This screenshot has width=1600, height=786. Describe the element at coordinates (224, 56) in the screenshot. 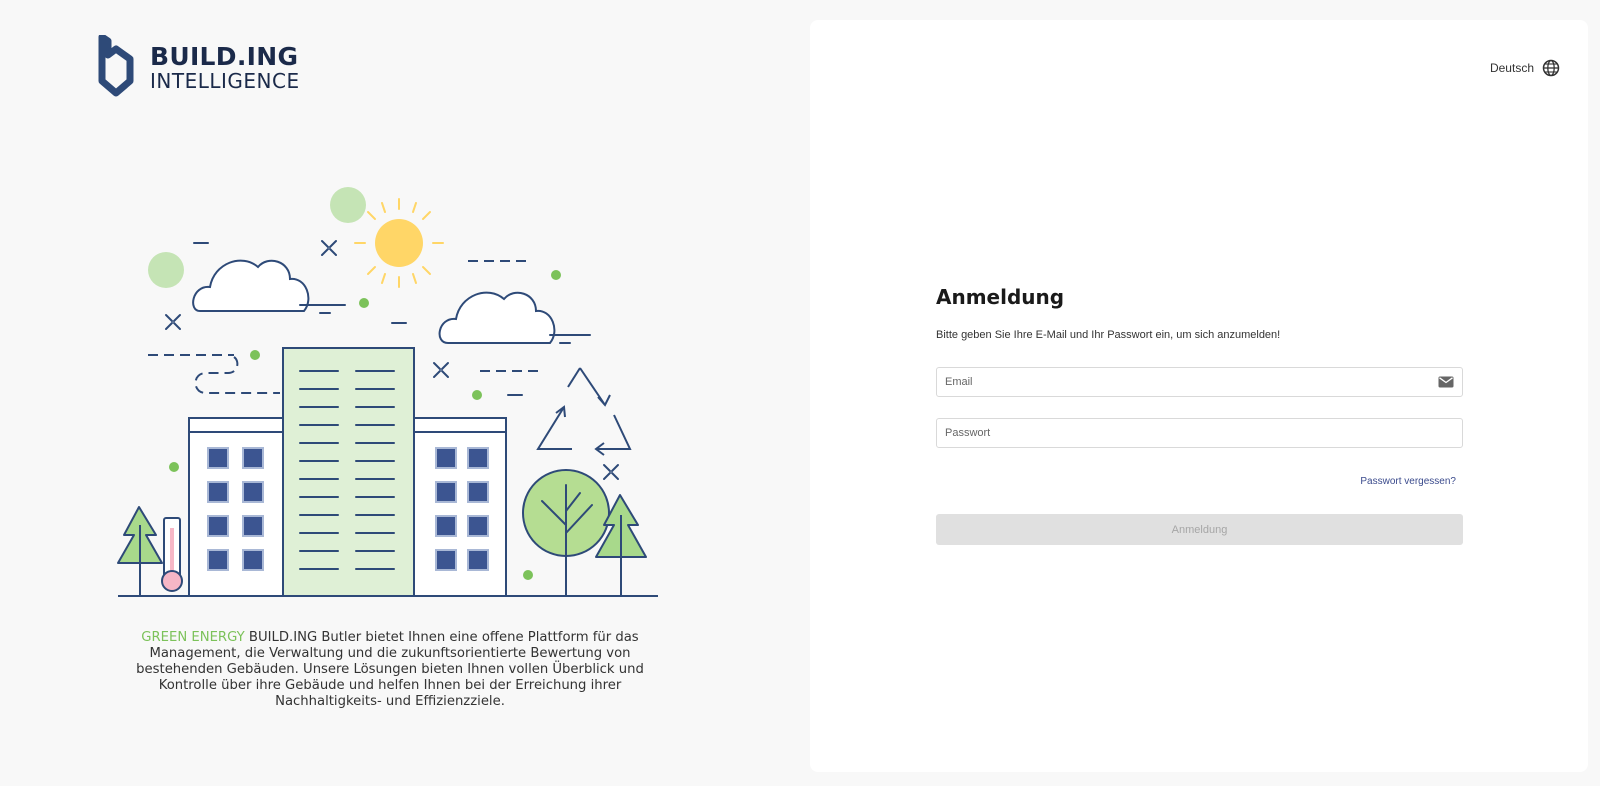

I see `logo-name-line1: BUILD.ING` at that location.